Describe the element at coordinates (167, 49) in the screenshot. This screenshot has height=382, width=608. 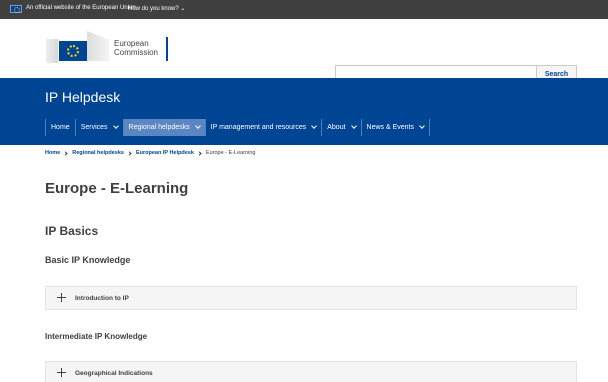
I see `logo-divider` at that location.